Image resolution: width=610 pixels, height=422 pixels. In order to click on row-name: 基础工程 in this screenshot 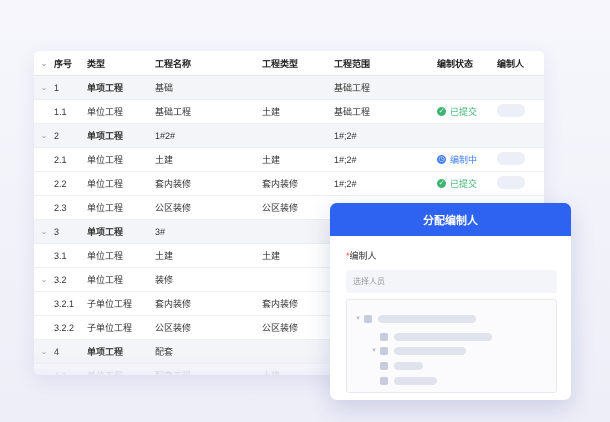, I will do `click(173, 112)`.